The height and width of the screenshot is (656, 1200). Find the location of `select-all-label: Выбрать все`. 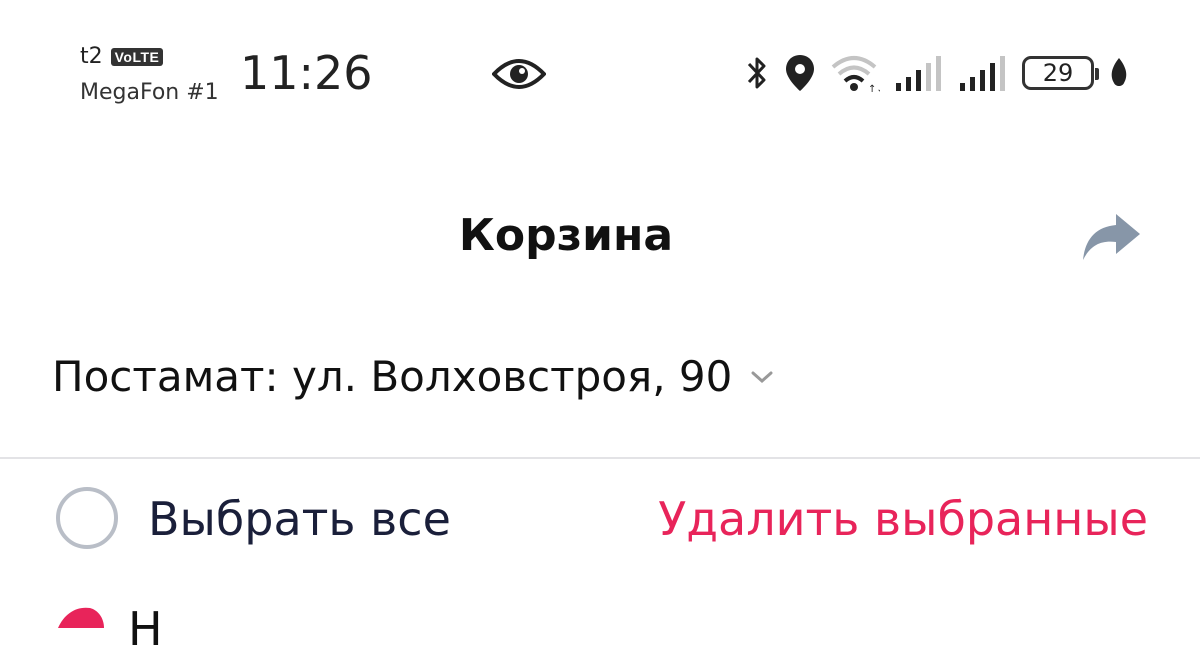

select-all-label: Выбрать все is located at coordinates (299, 519).